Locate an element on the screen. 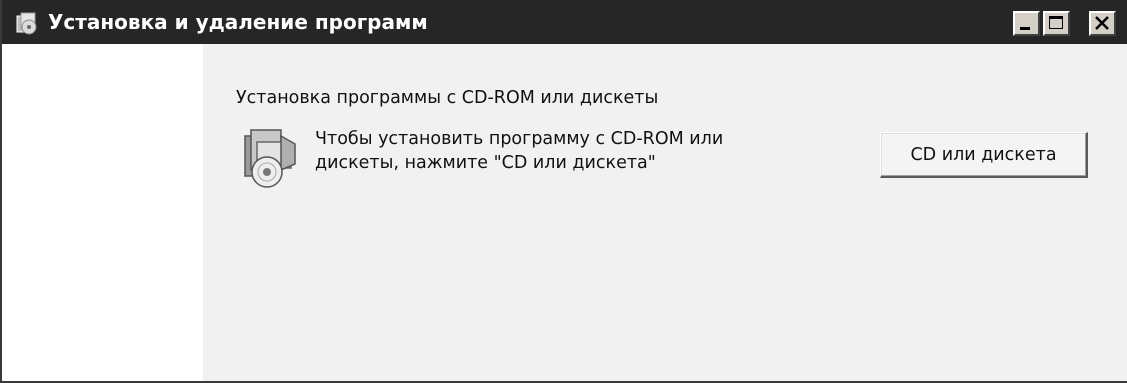 The image size is (1127, 383). close-icon is located at coordinates (1102, 23).